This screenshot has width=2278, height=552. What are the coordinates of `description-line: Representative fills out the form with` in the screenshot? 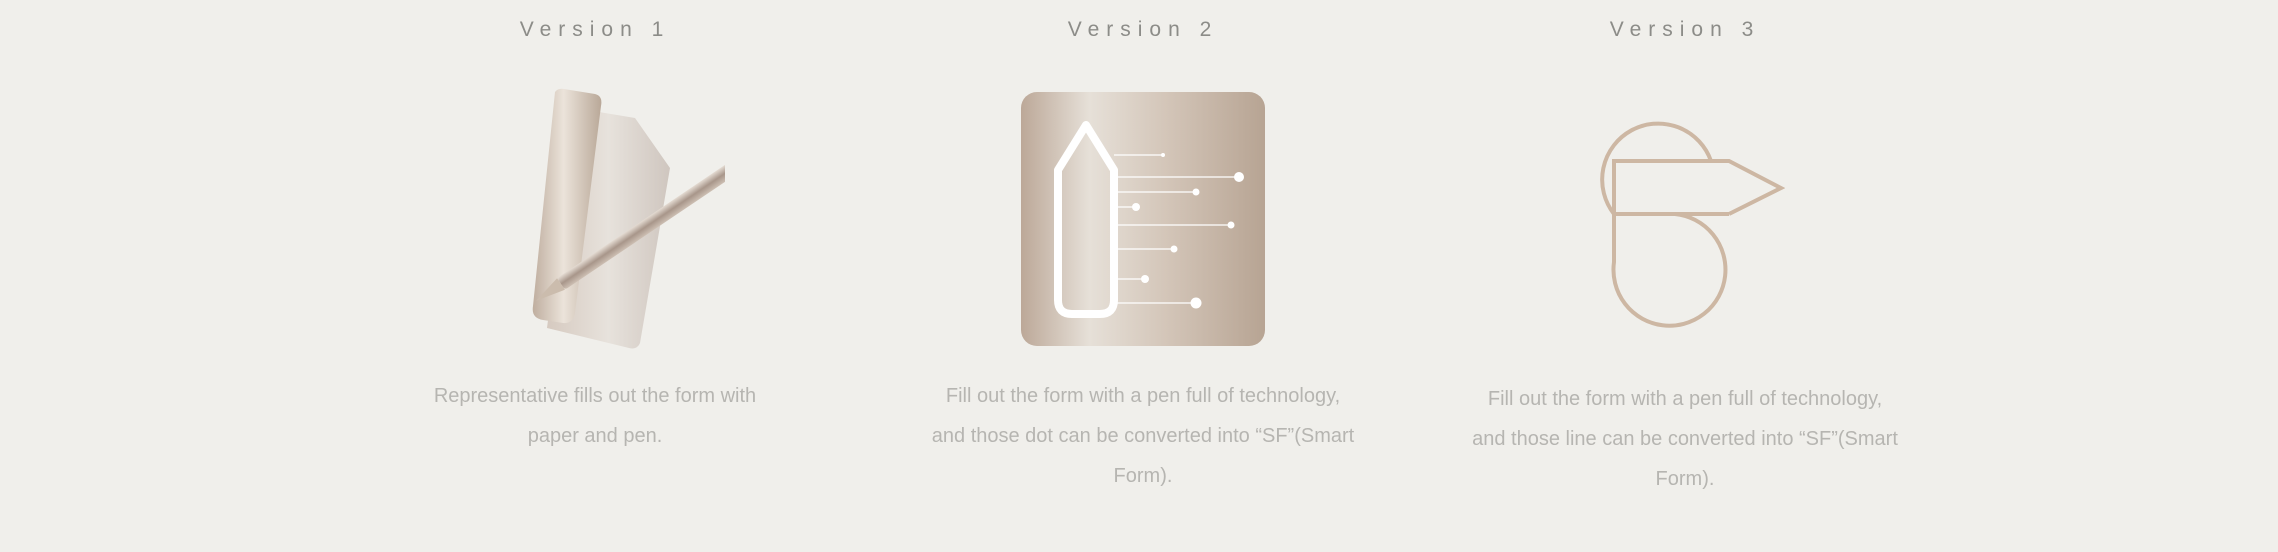 It's located at (595, 396).